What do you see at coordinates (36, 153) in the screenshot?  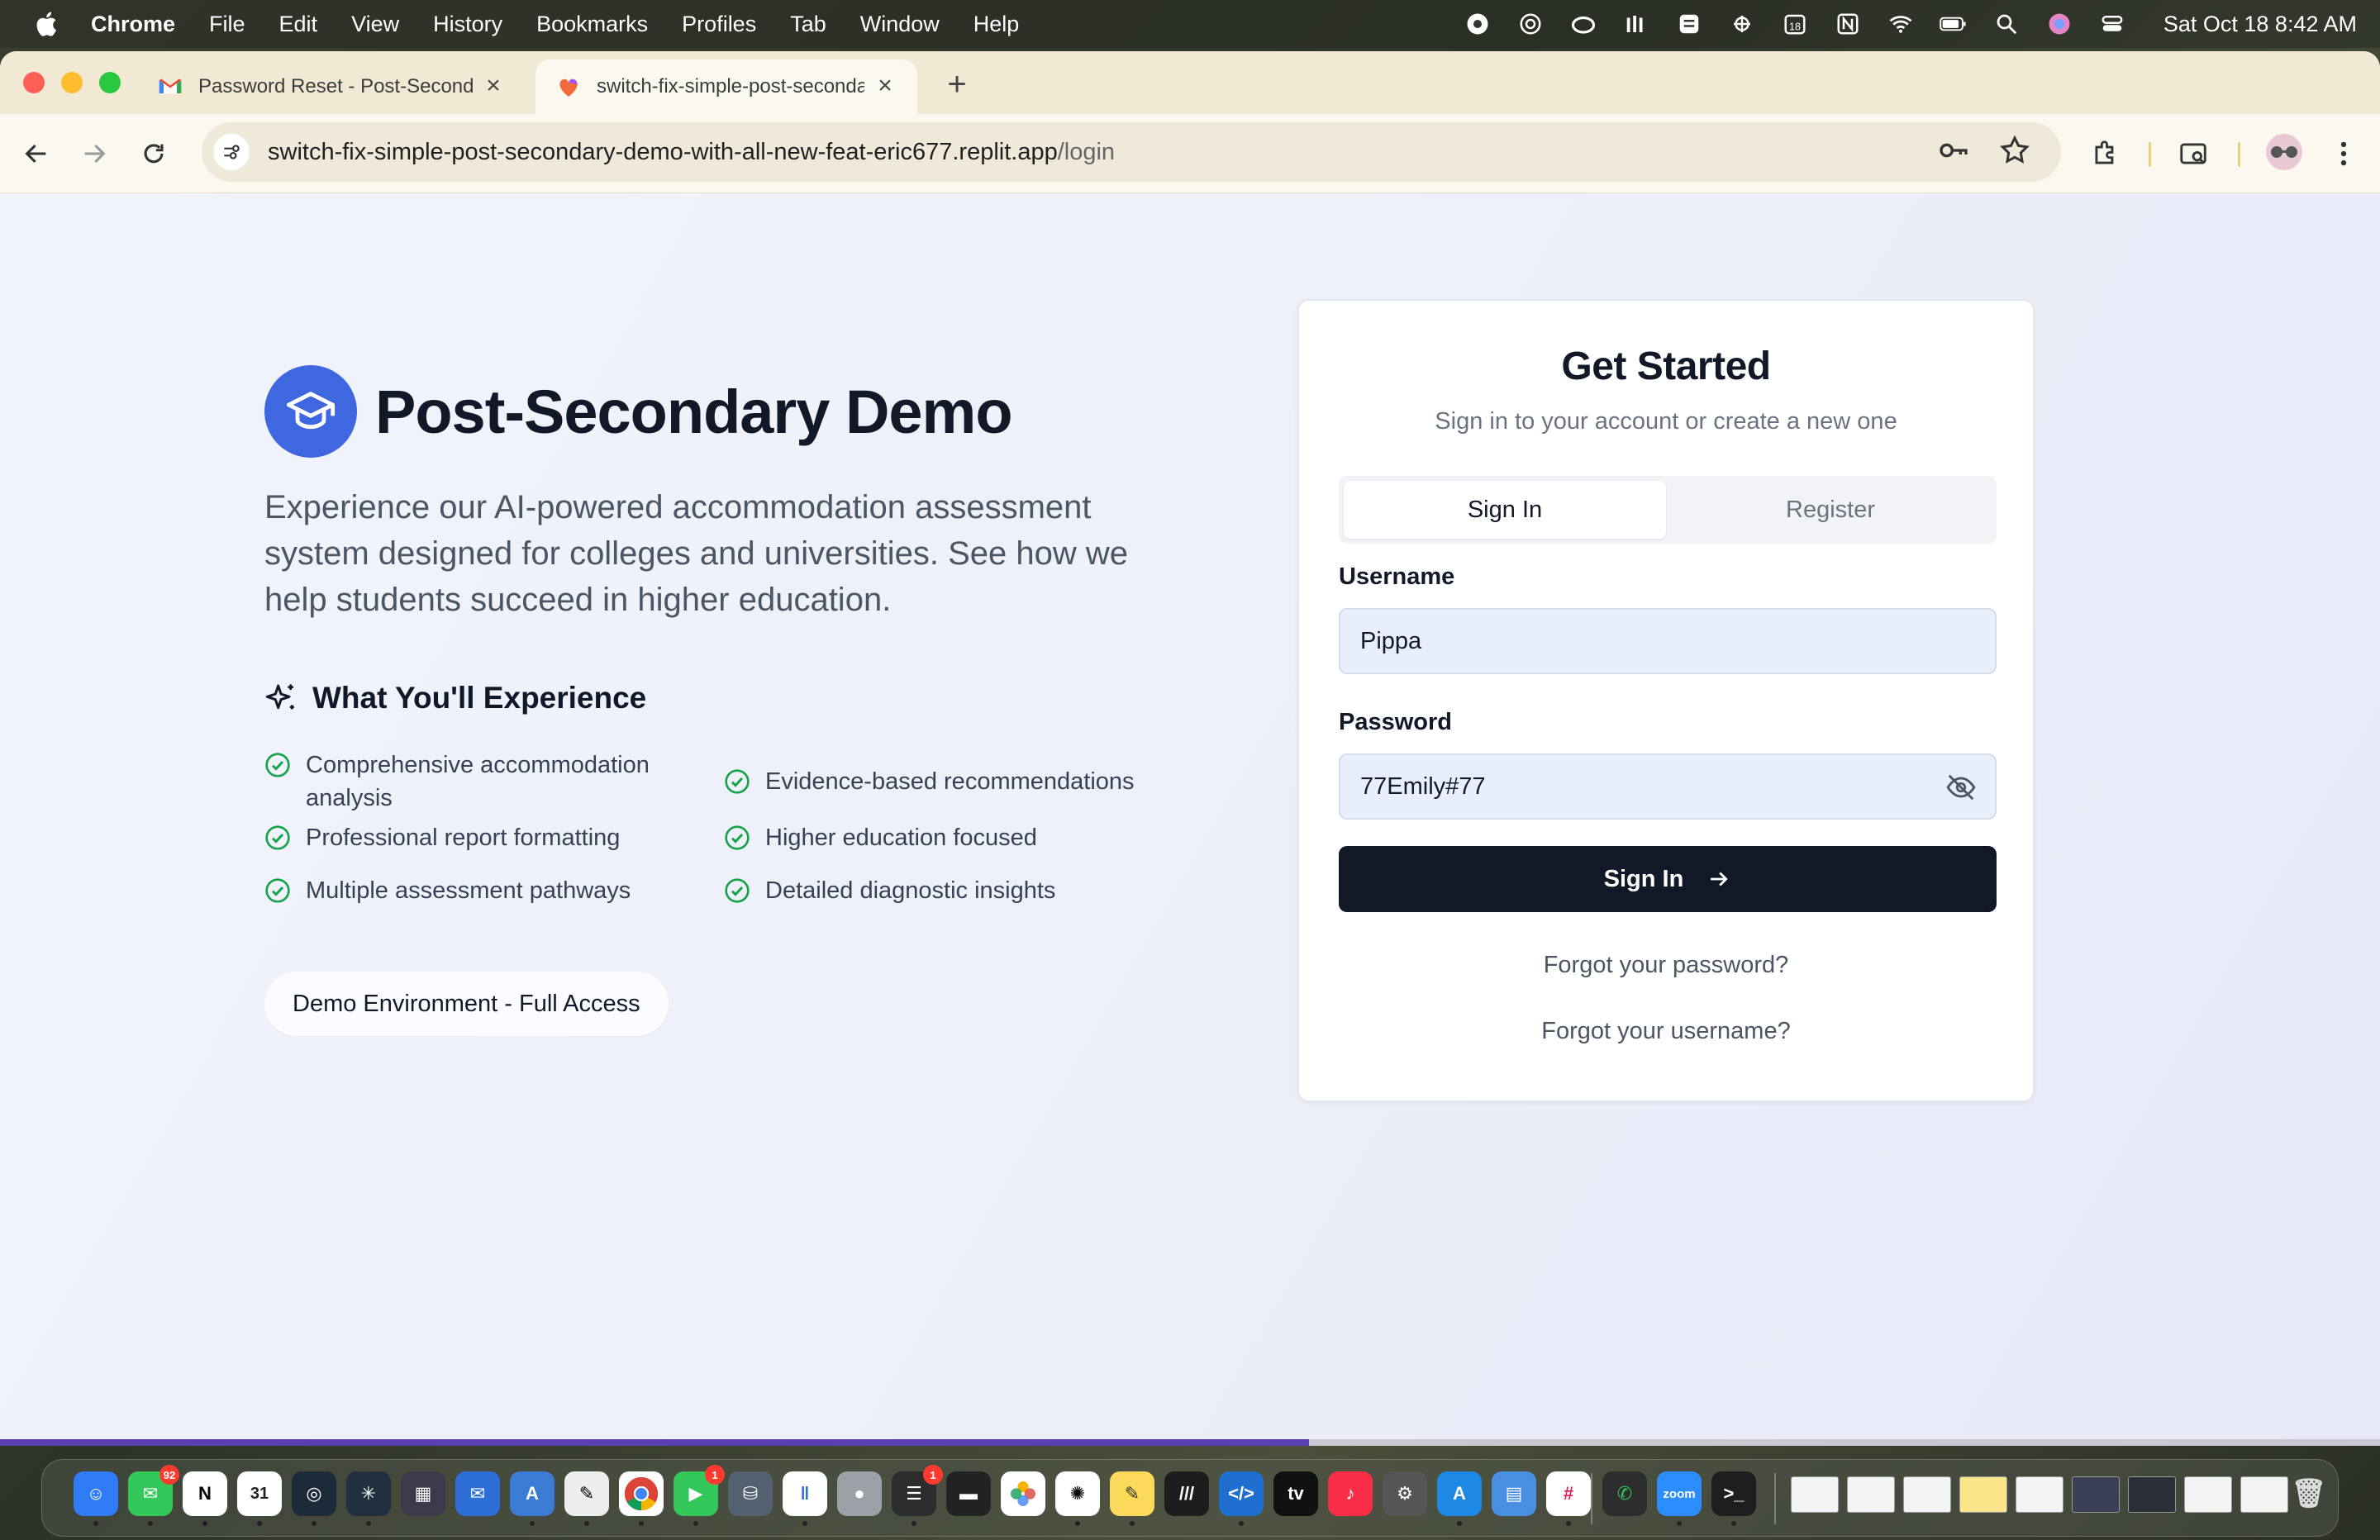 I see `back-button` at bounding box center [36, 153].